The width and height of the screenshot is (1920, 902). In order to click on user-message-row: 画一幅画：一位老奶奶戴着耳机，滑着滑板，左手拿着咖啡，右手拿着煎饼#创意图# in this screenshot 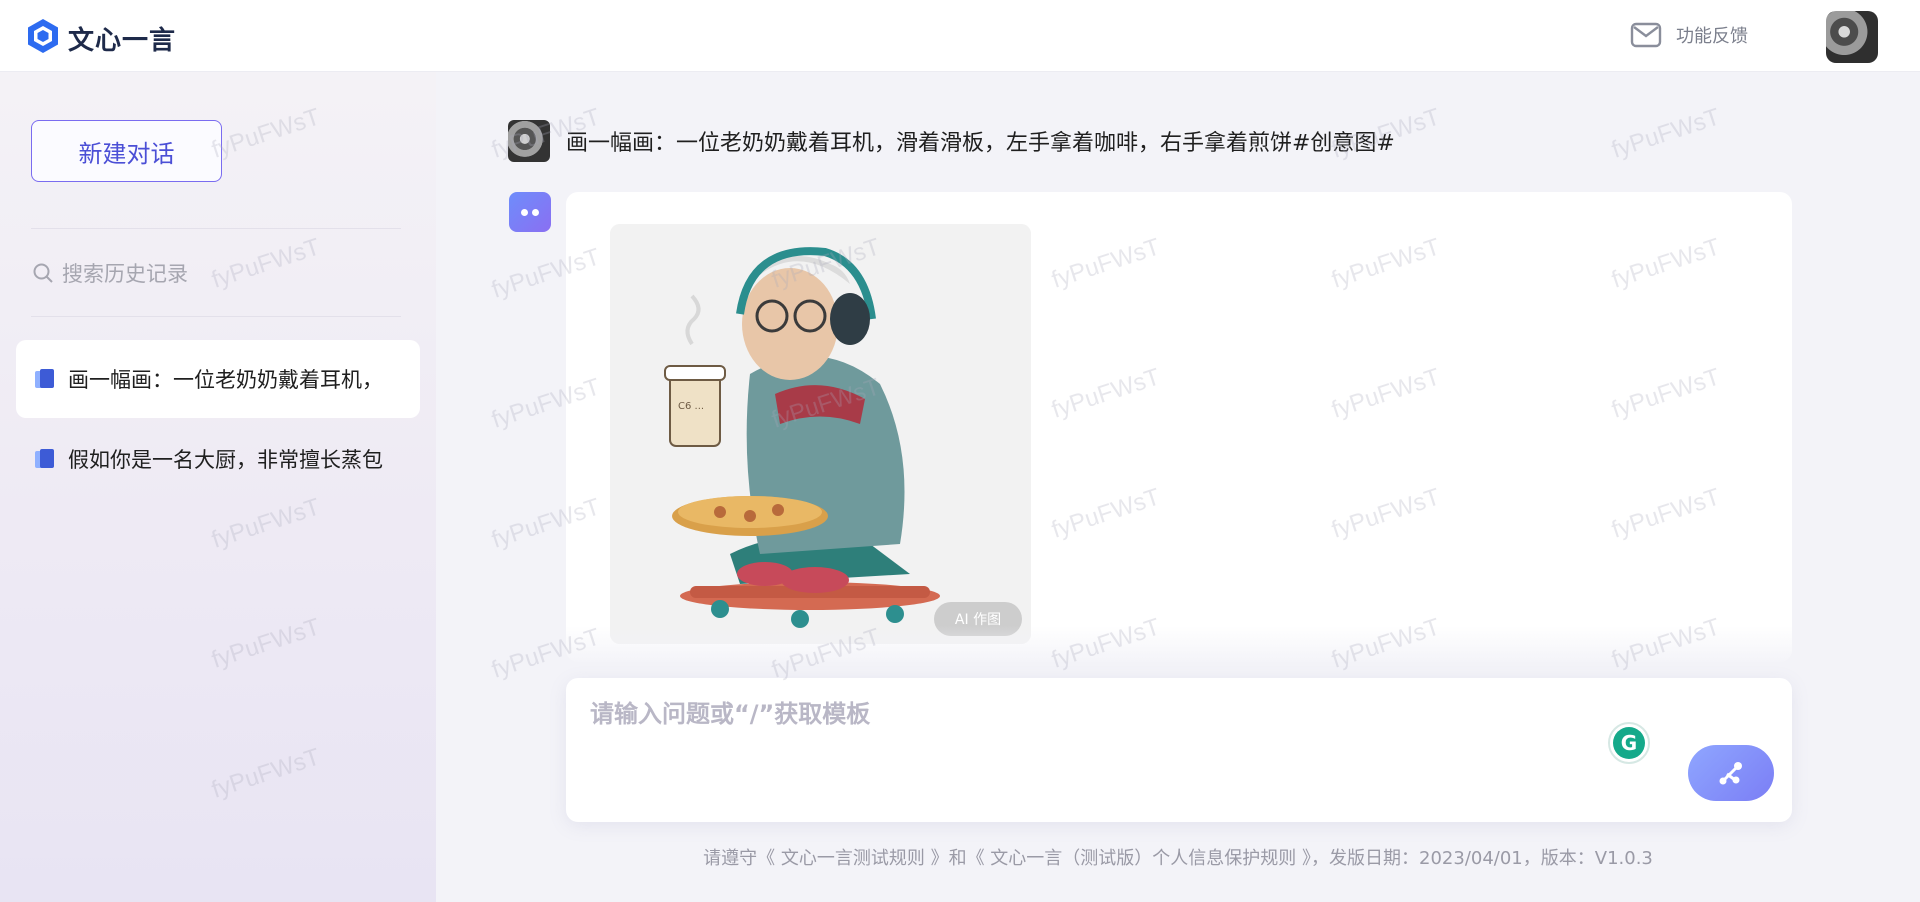, I will do `click(951, 141)`.